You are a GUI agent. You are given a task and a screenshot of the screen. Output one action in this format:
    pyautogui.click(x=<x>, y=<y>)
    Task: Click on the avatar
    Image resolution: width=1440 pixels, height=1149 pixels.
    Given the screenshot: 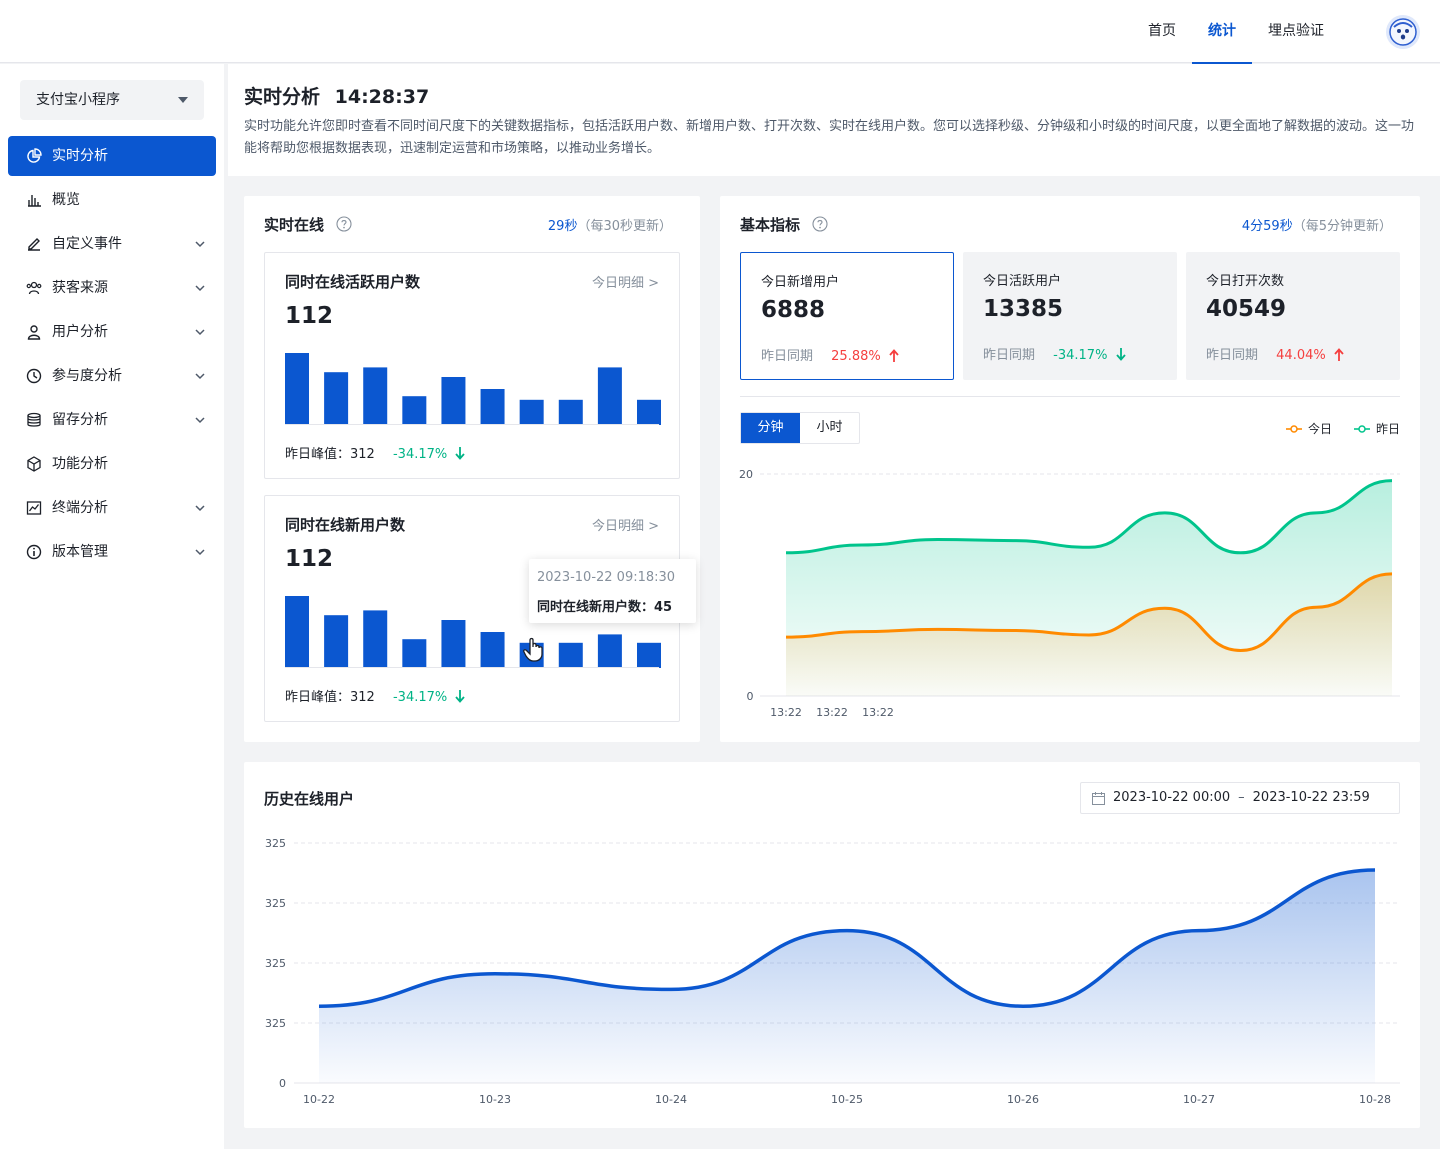 What is the action you would take?
    pyautogui.click(x=1403, y=32)
    